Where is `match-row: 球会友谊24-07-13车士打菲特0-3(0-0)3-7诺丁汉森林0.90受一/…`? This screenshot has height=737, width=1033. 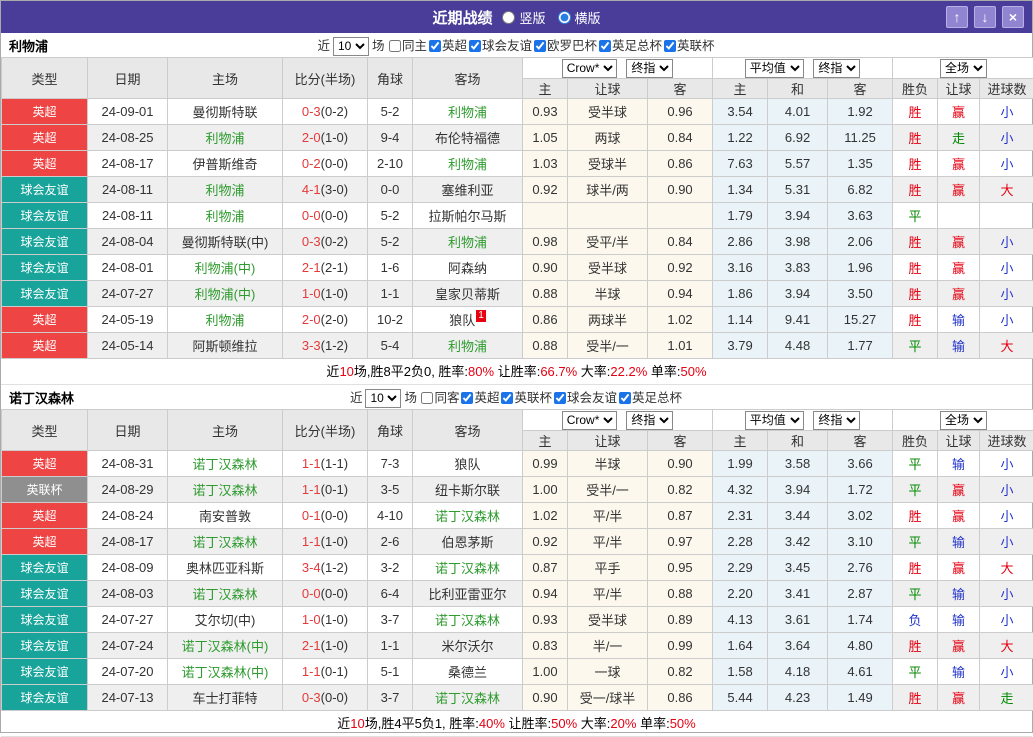 match-row: 球会友谊24-07-13车士打菲特0-3(0-0)3-7诺丁汉森林0.90受一/… is located at coordinates (517, 698).